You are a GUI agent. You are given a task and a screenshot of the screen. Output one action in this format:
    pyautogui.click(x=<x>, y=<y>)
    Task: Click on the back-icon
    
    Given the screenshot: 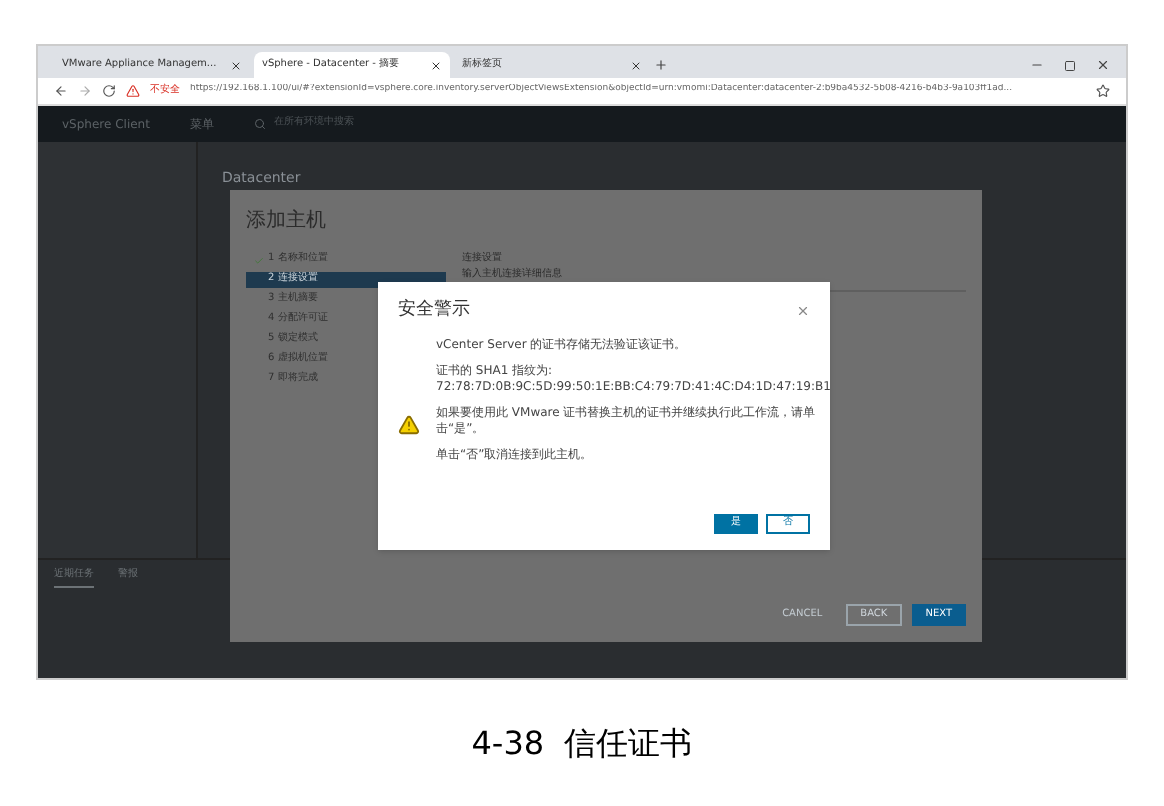 What is the action you would take?
    pyautogui.click(x=61, y=91)
    